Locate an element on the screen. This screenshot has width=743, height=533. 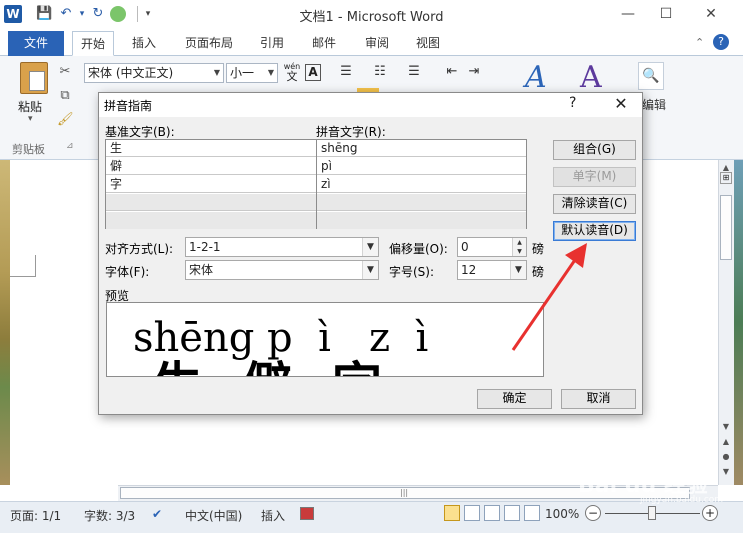
scroll-down-icon: ▼ is located at coordinates (726, 426).